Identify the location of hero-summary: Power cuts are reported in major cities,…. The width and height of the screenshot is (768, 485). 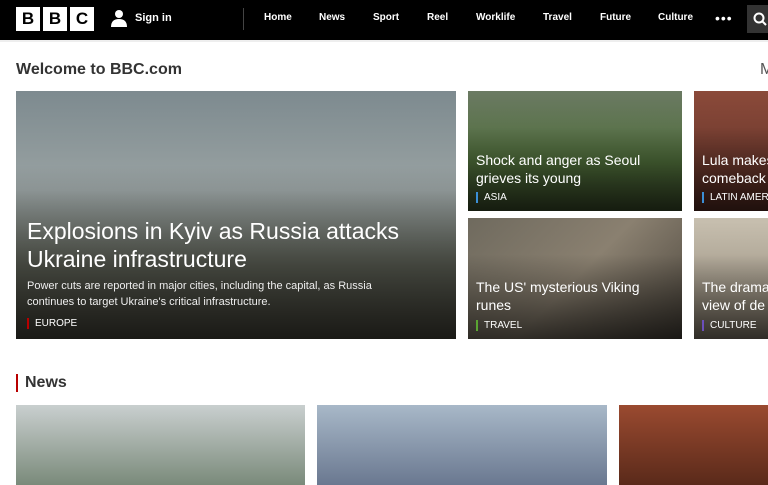
(199, 294).